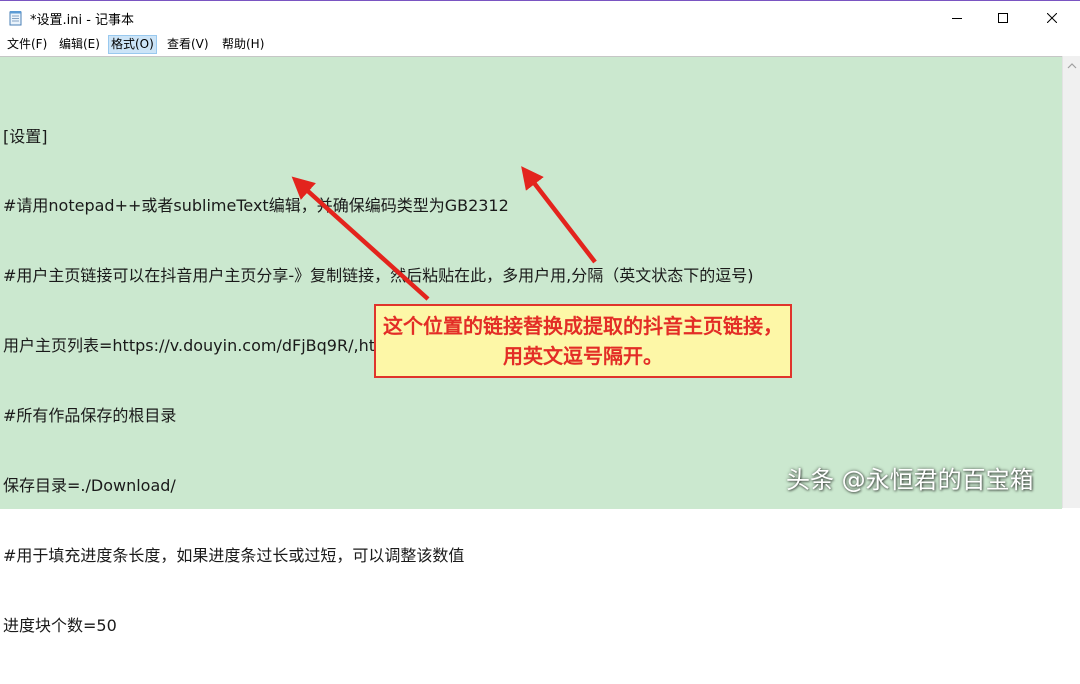  What do you see at coordinates (1071, 282) in the screenshot?
I see `vertical-scrollbar` at bounding box center [1071, 282].